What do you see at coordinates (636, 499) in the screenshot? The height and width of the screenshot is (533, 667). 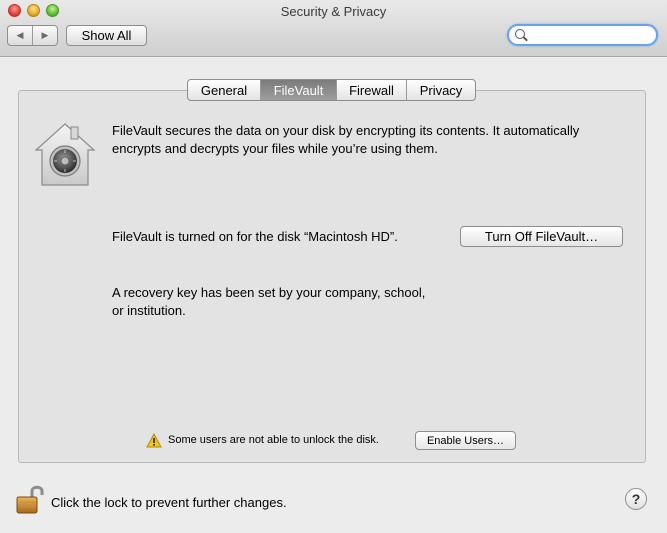 I see `help-button: ?` at bounding box center [636, 499].